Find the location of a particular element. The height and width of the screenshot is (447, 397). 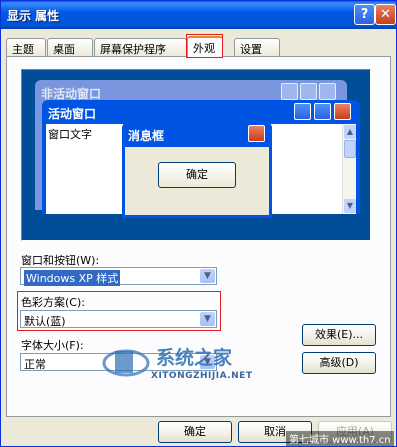

logo-icon is located at coordinates (126, 363).